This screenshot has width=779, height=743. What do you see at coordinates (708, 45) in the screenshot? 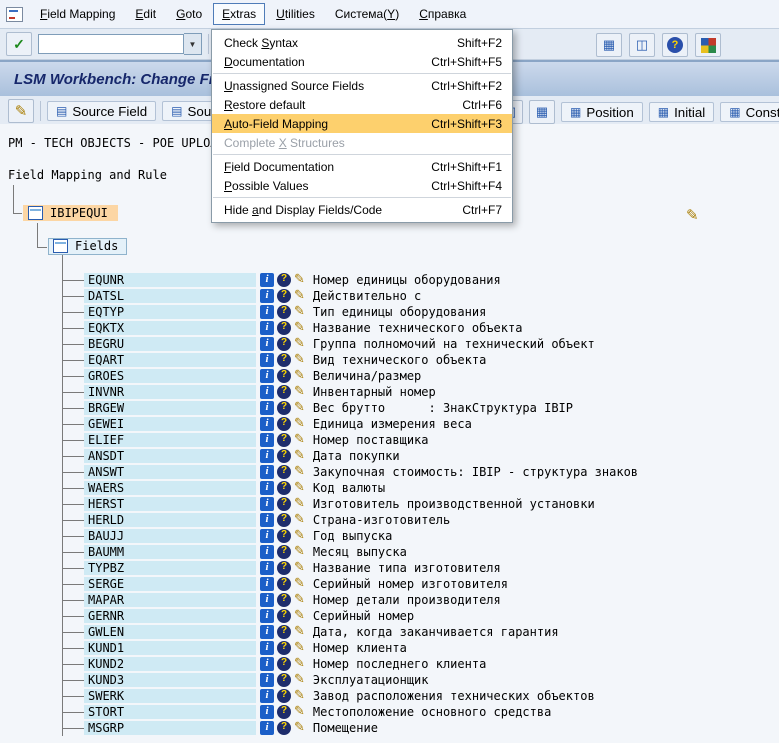
I see `customize-layout-button` at bounding box center [708, 45].